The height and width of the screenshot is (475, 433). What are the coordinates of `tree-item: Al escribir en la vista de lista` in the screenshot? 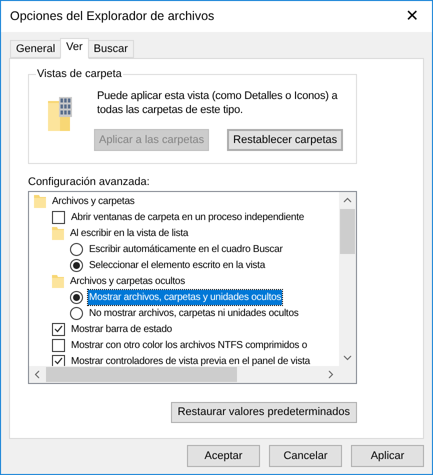 It's located at (129, 233).